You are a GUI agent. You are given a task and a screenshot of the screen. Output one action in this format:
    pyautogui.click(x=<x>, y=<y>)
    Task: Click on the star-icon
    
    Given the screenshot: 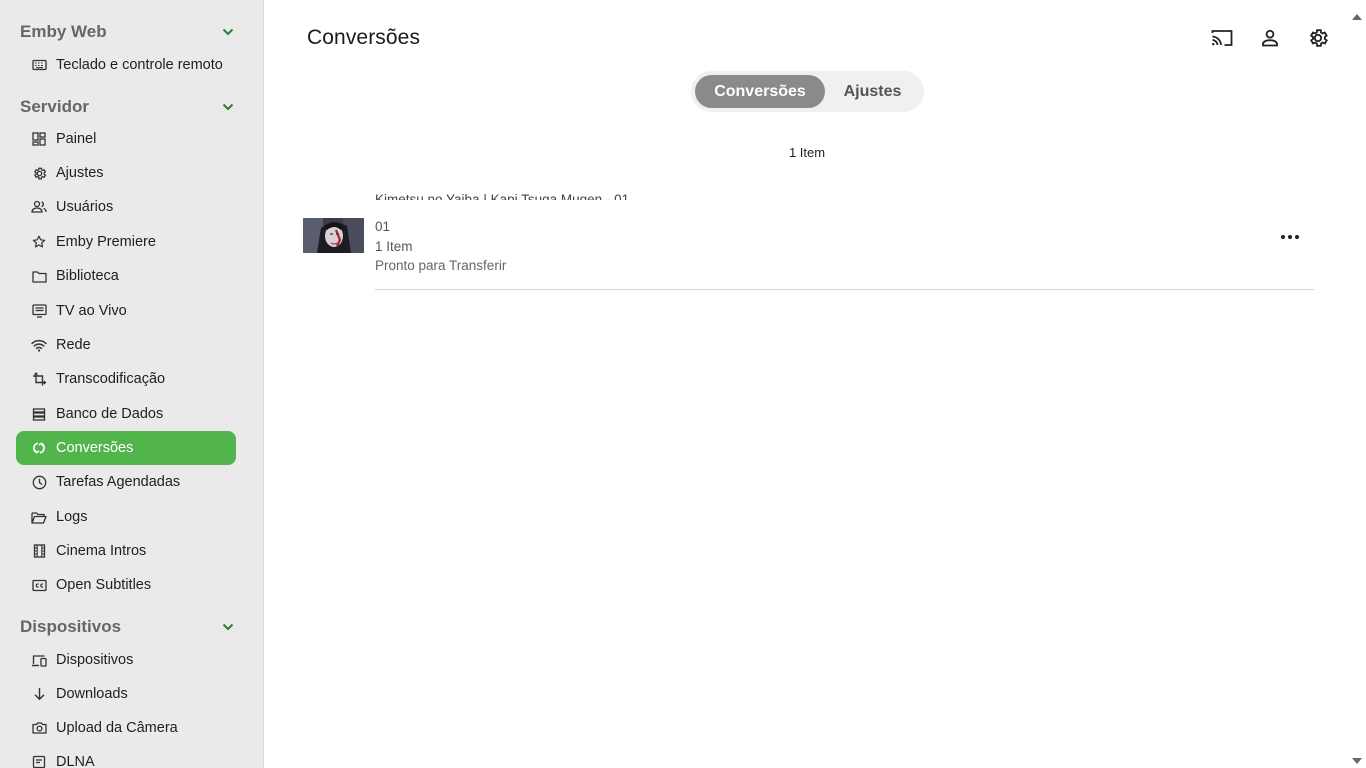 What is the action you would take?
    pyautogui.click(x=39, y=242)
    